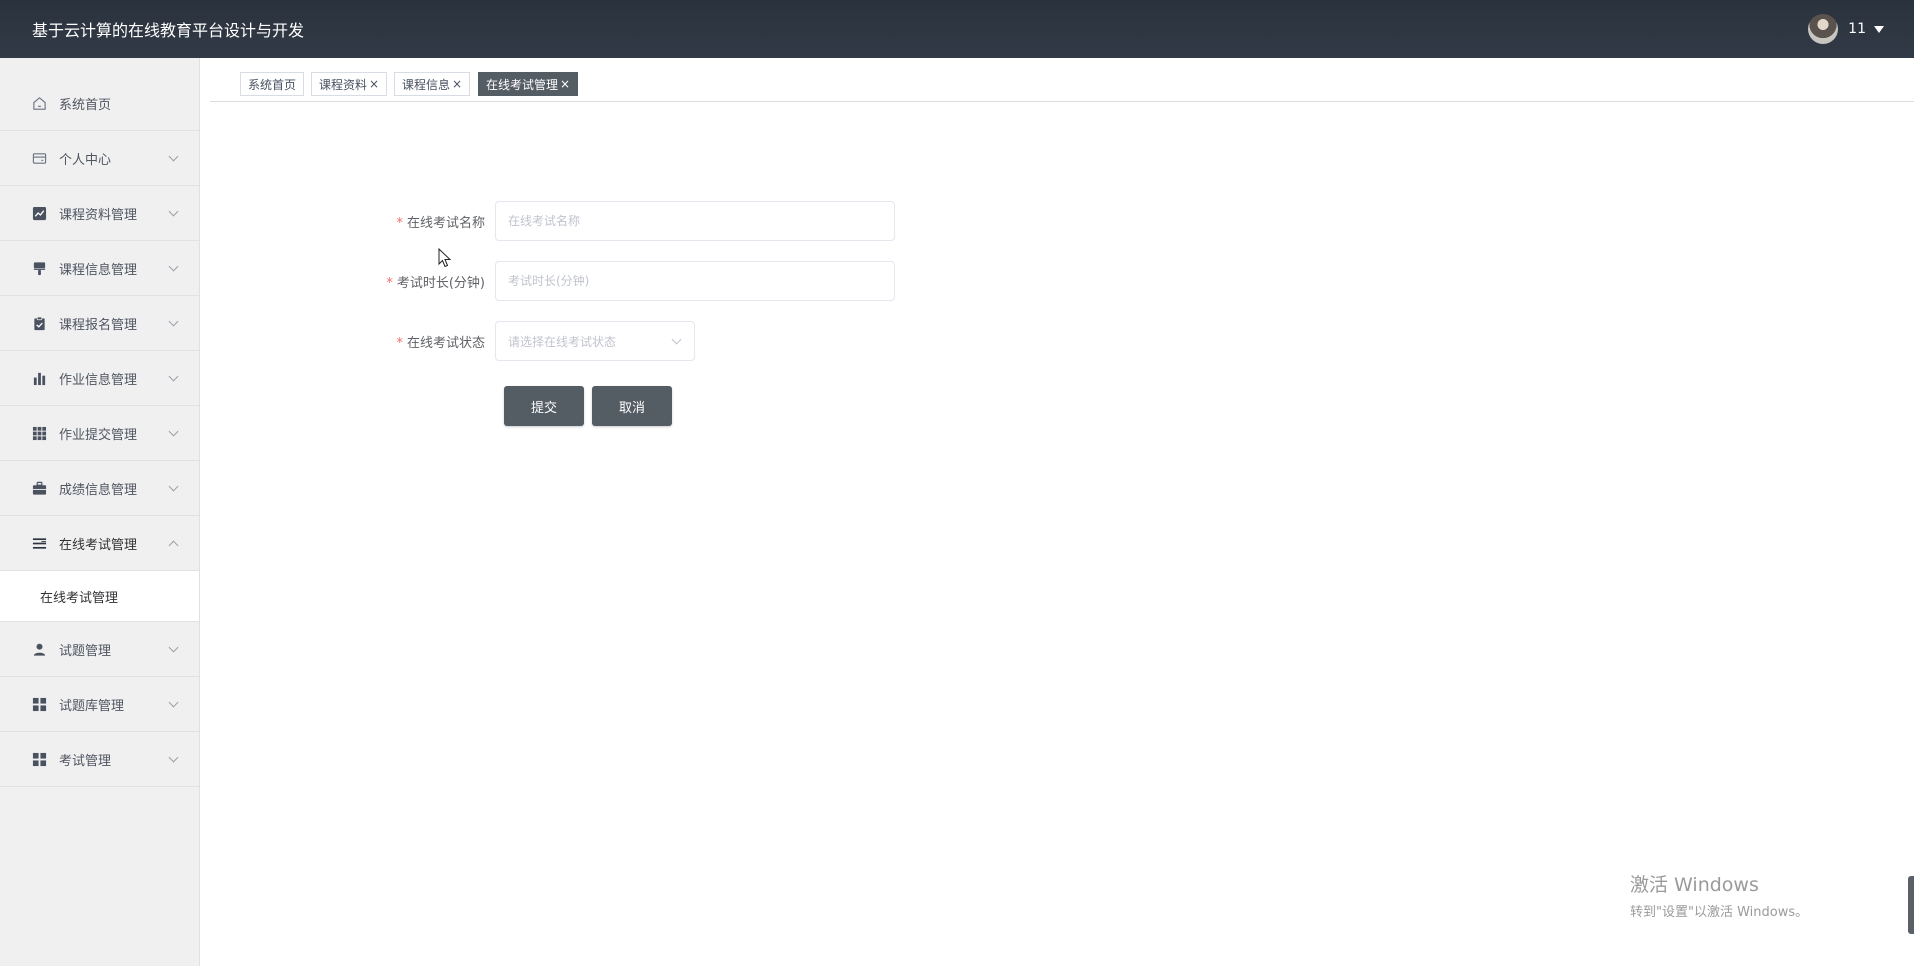 This screenshot has width=1914, height=966. I want to click on sidebar-item-label: 个人中心, so click(85, 160).